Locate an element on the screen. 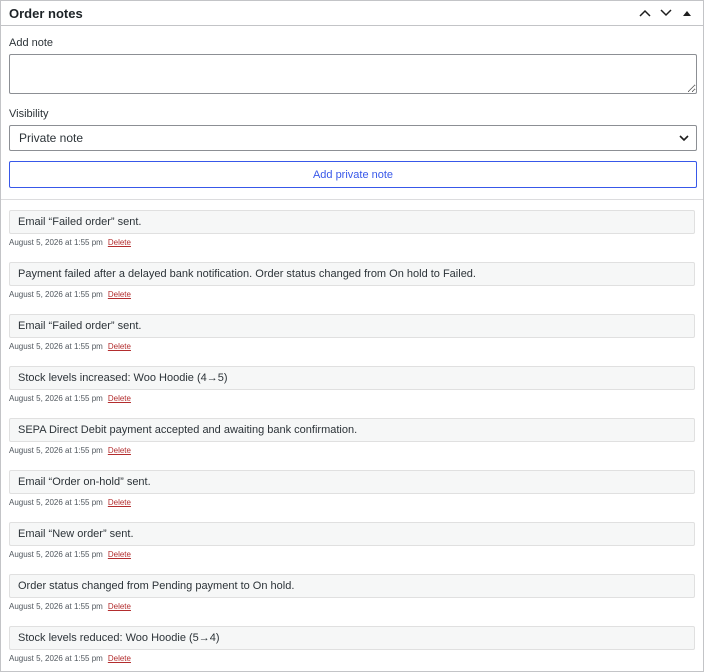  add-note-textarea is located at coordinates (353, 74).